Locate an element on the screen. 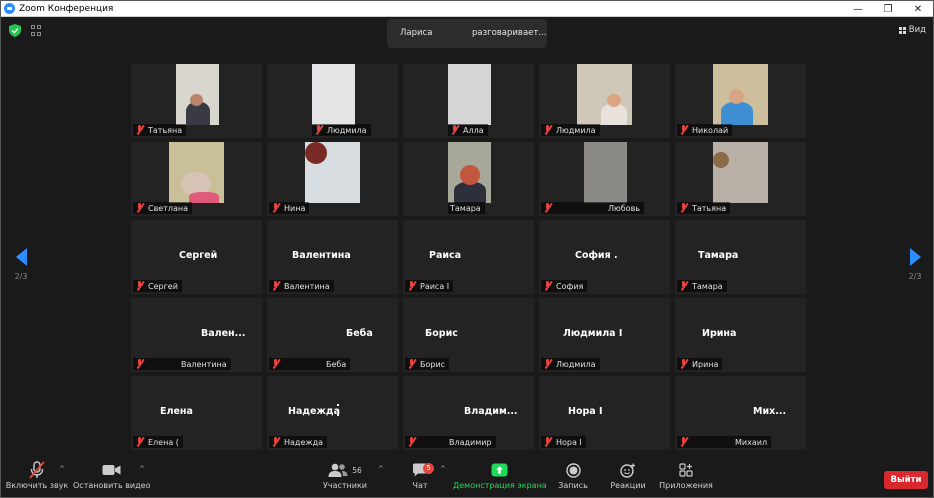 The width and height of the screenshot is (934, 498). apps-label: Приложения is located at coordinates (686, 485).